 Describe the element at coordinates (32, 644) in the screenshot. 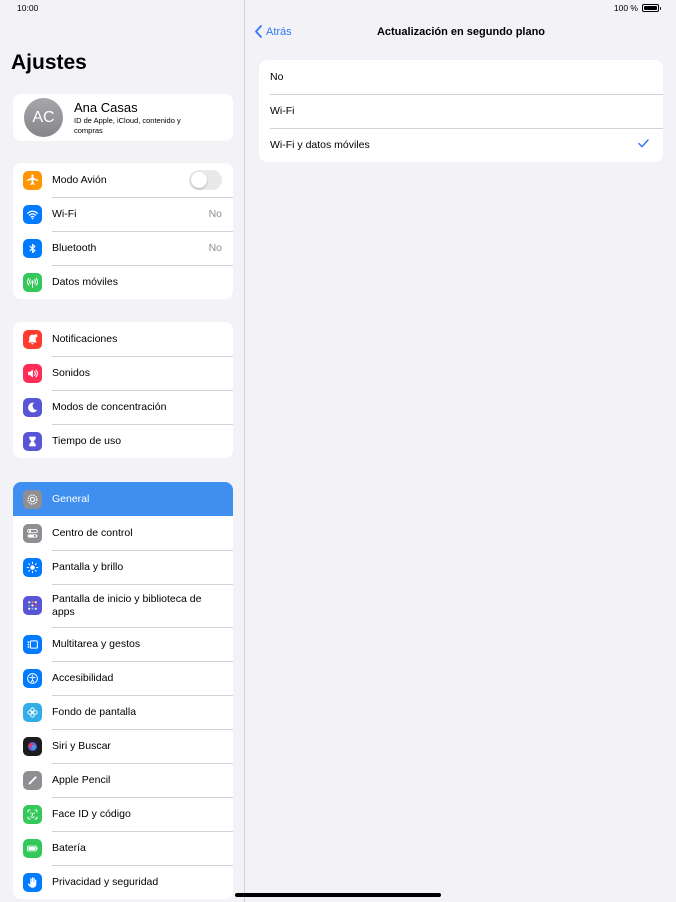

I see `multitask-icon` at that location.